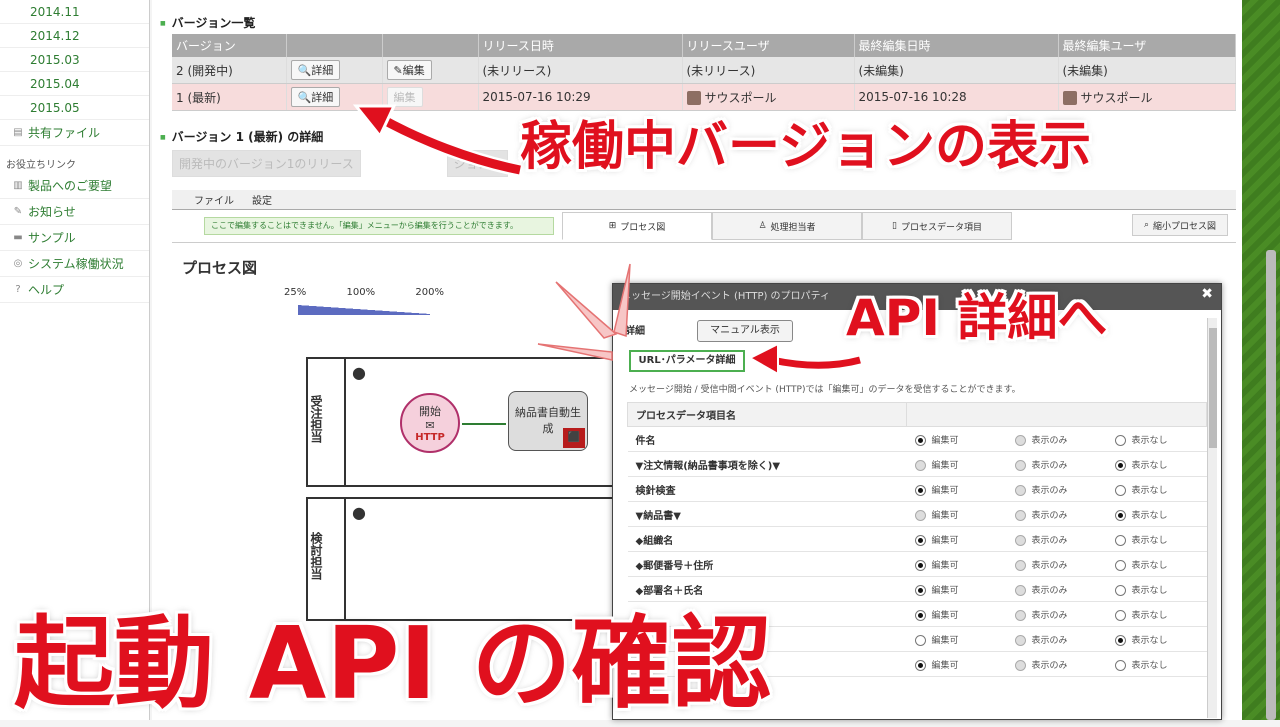  I want to click on overlay-running-version: 稼働中バージョンの表示, so click(805, 147).